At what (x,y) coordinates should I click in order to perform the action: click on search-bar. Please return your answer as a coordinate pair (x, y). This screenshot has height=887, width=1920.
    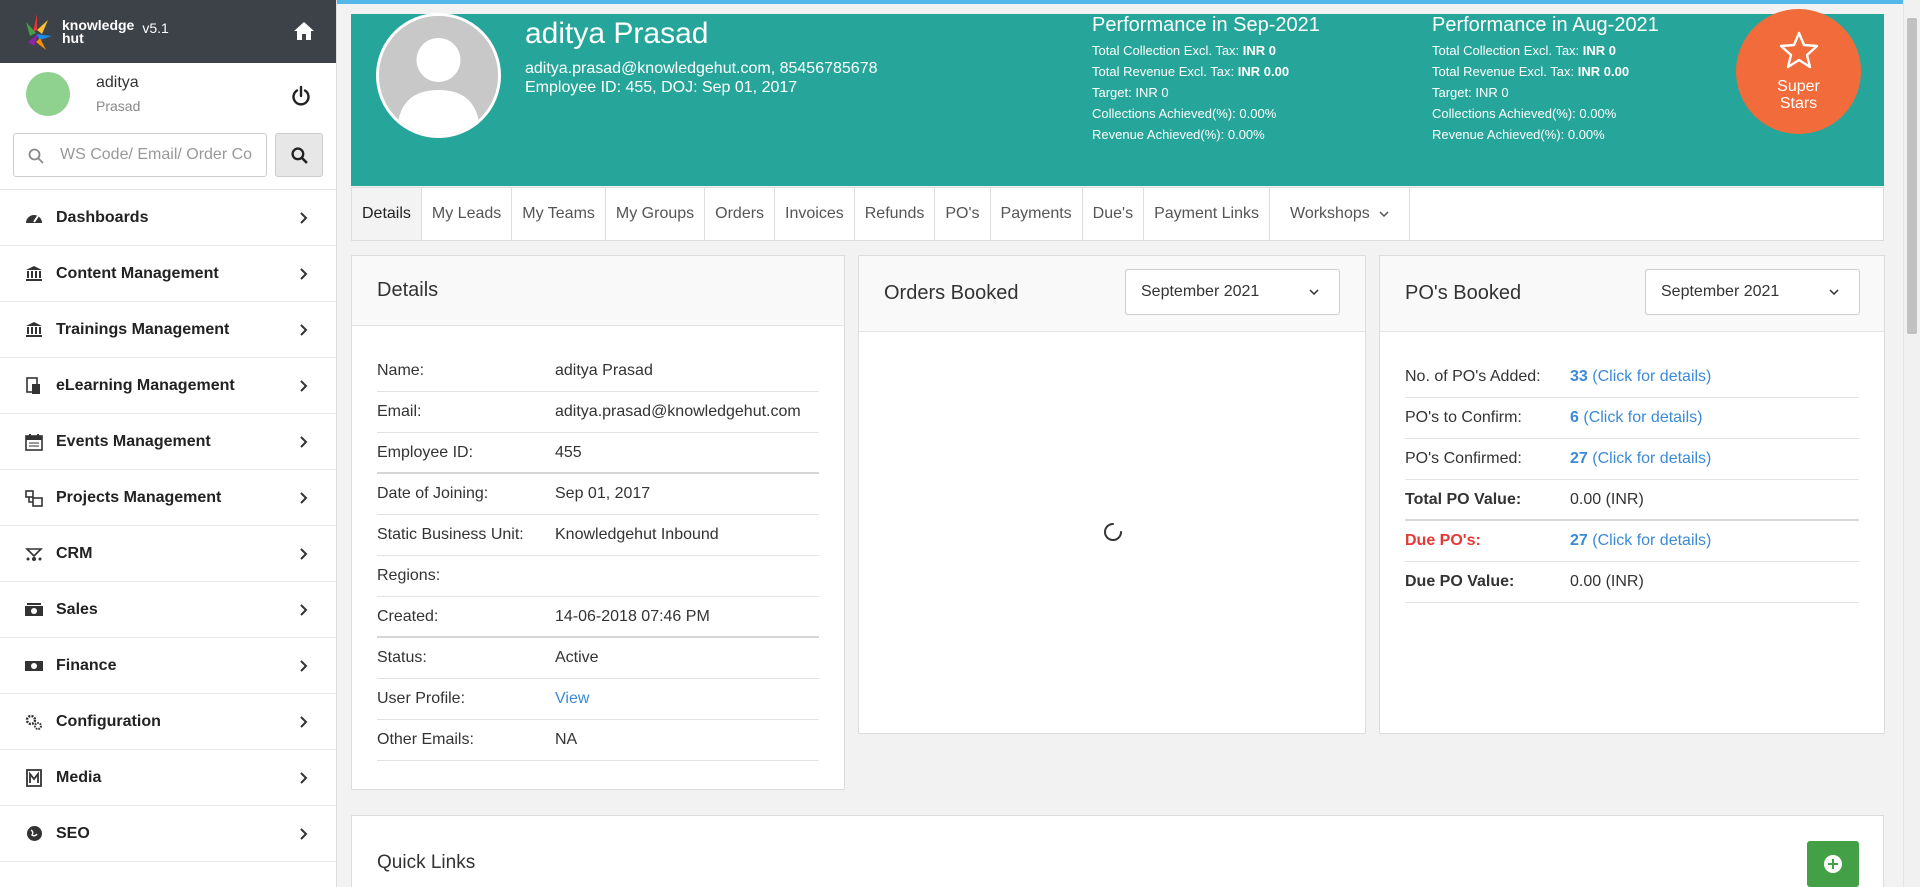
    Looking at the image, I should click on (168, 157).